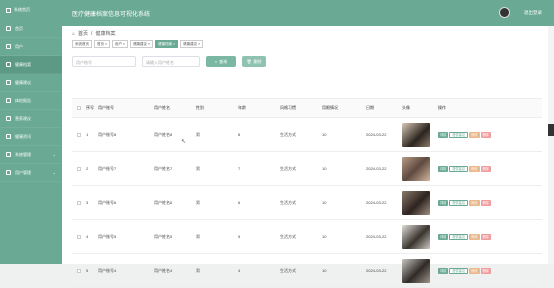 This screenshot has width=554, height=288. What do you see at coordinates (31, 101) in the screenshot?
I see `sidebar-item: 体检报告` at bounding box center [31, 101].